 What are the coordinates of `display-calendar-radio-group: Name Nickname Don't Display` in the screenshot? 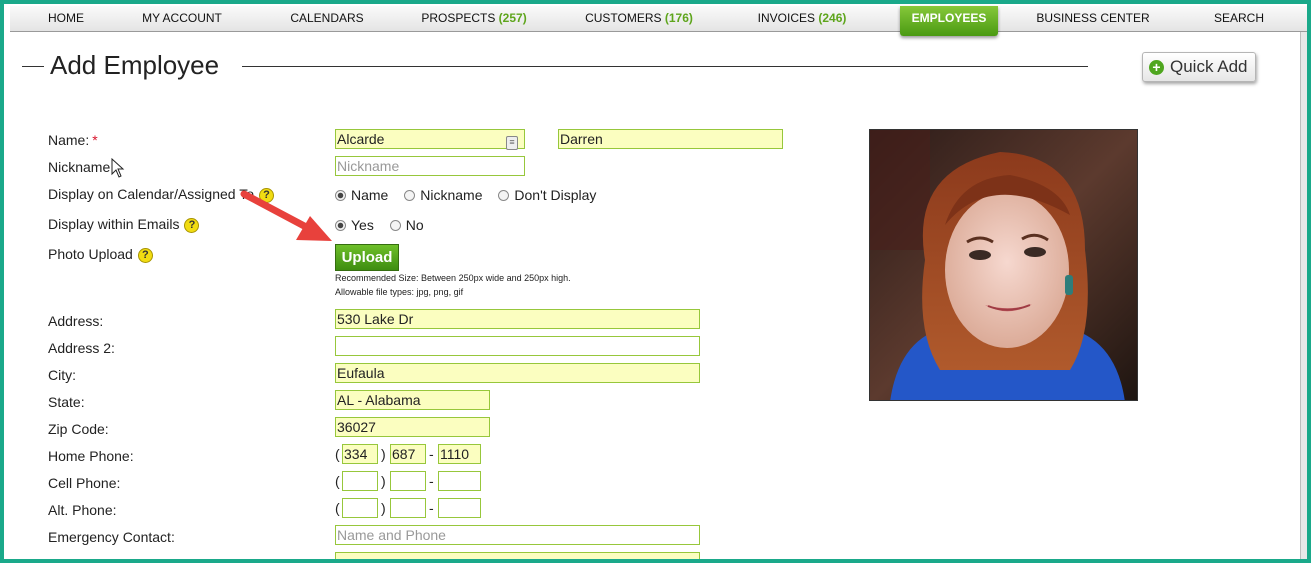 It's located at (465, 195).